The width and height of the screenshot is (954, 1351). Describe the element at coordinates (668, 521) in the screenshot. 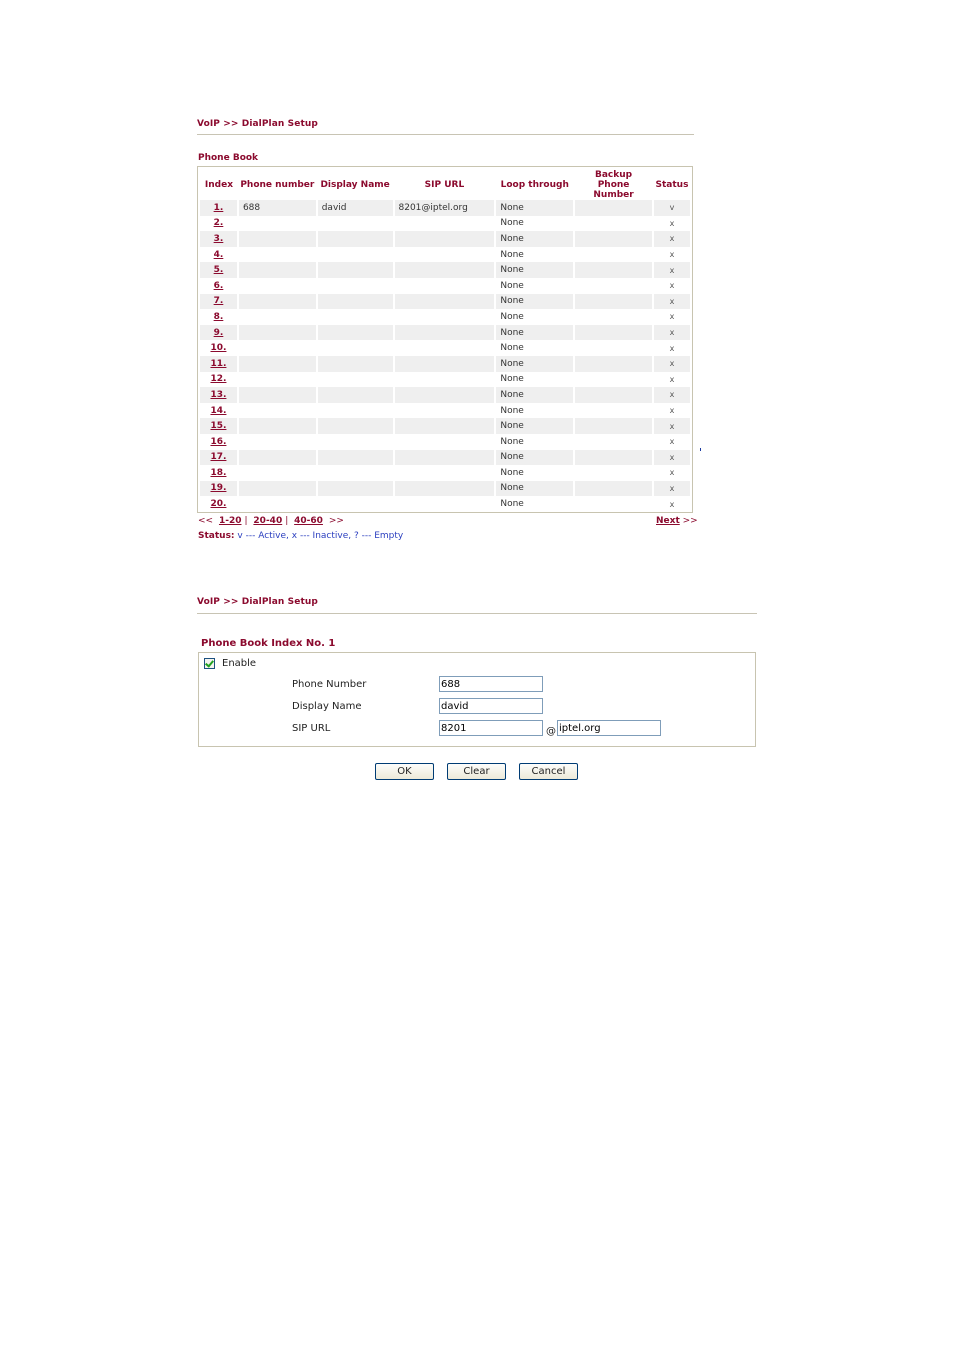

I see `next-link: Next` at that location.